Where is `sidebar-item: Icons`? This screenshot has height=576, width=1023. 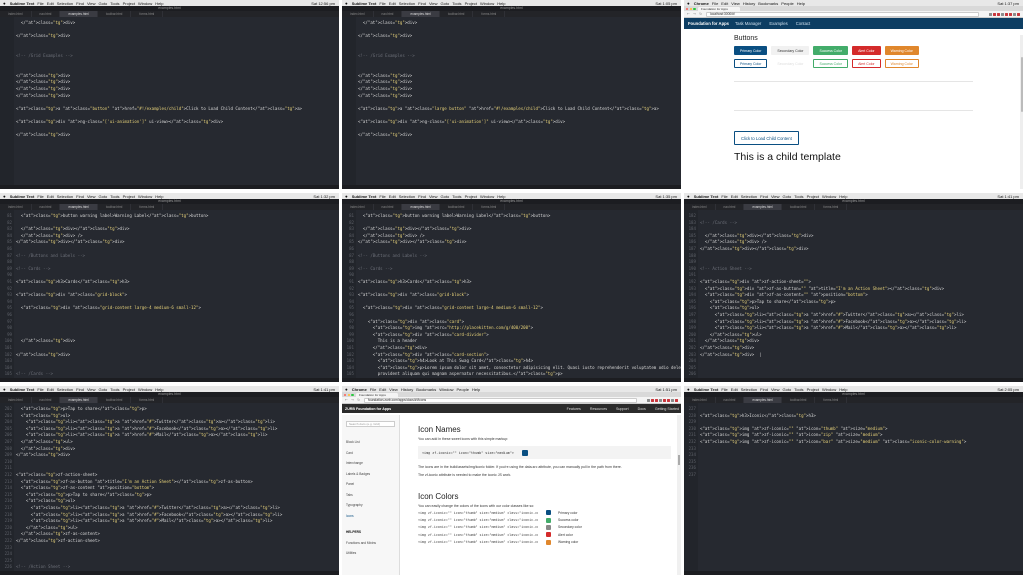 sidebar-item: Icons is located at coordinates (372, 516).